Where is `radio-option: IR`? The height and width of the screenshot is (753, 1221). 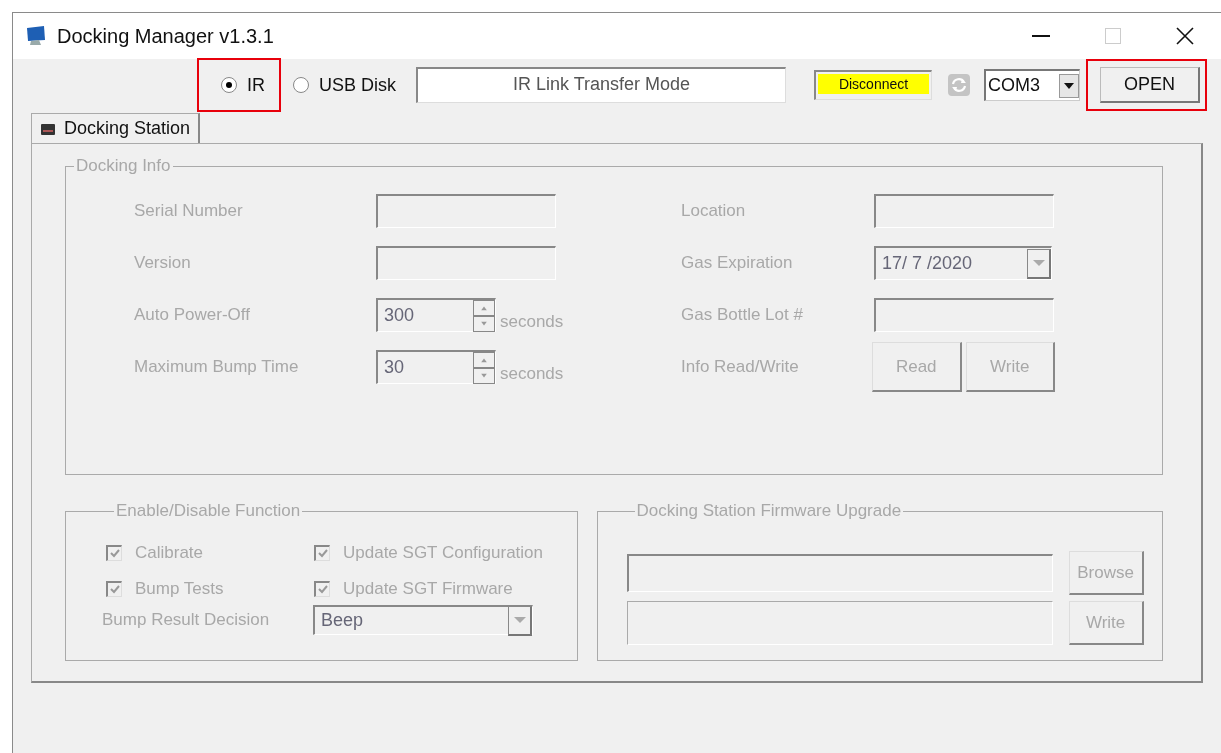
radio-option: IR is located at coordinates (239, 85).